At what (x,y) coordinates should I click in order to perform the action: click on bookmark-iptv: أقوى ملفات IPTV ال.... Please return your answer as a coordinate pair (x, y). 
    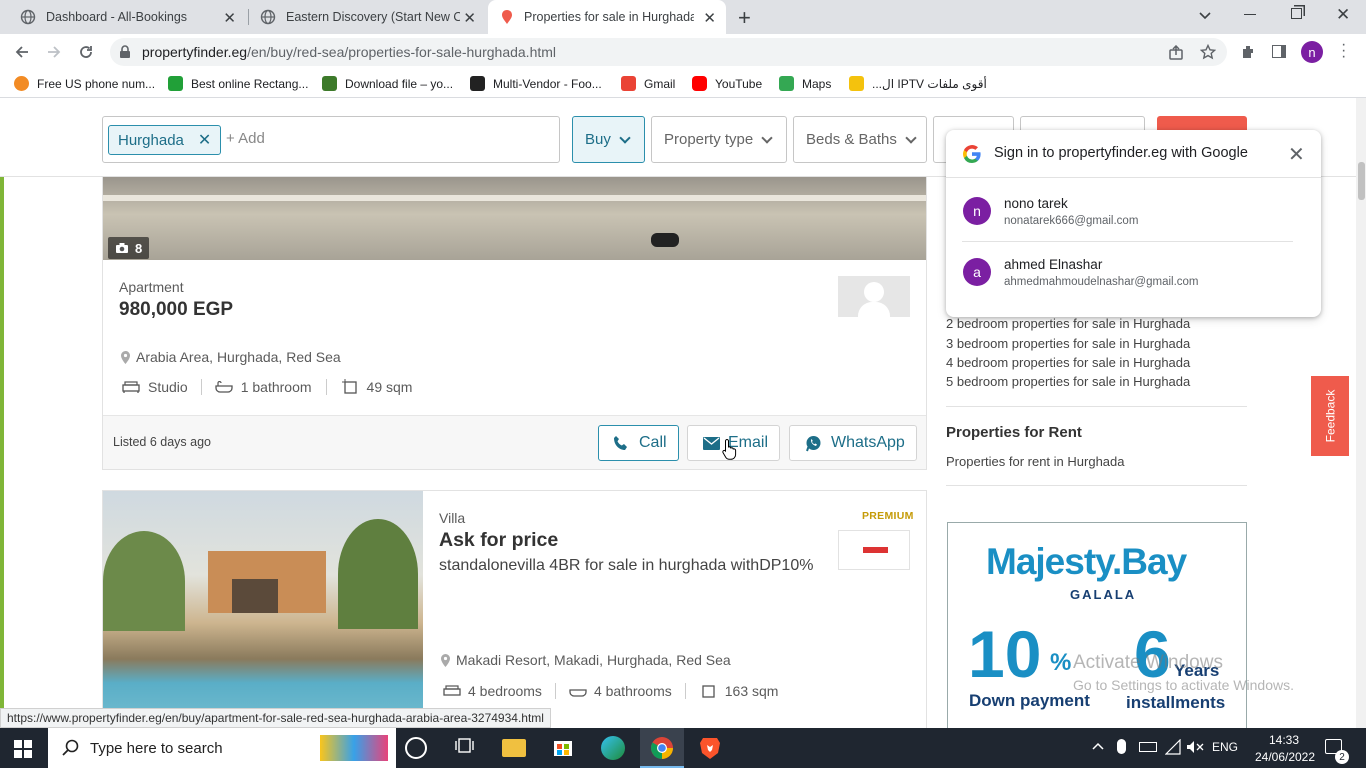
    Looking at the image, I should click on (918, 83).